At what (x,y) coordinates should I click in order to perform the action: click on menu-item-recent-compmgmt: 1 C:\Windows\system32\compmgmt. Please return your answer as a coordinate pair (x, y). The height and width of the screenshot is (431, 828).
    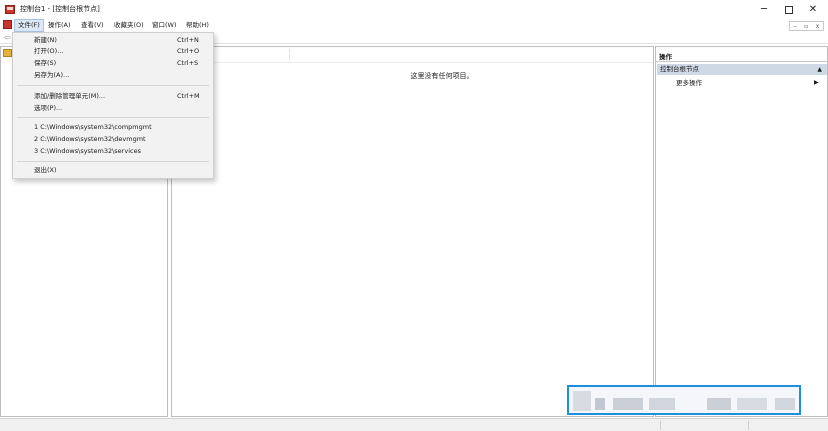
    Looking at the image, I should click on (113, 127).